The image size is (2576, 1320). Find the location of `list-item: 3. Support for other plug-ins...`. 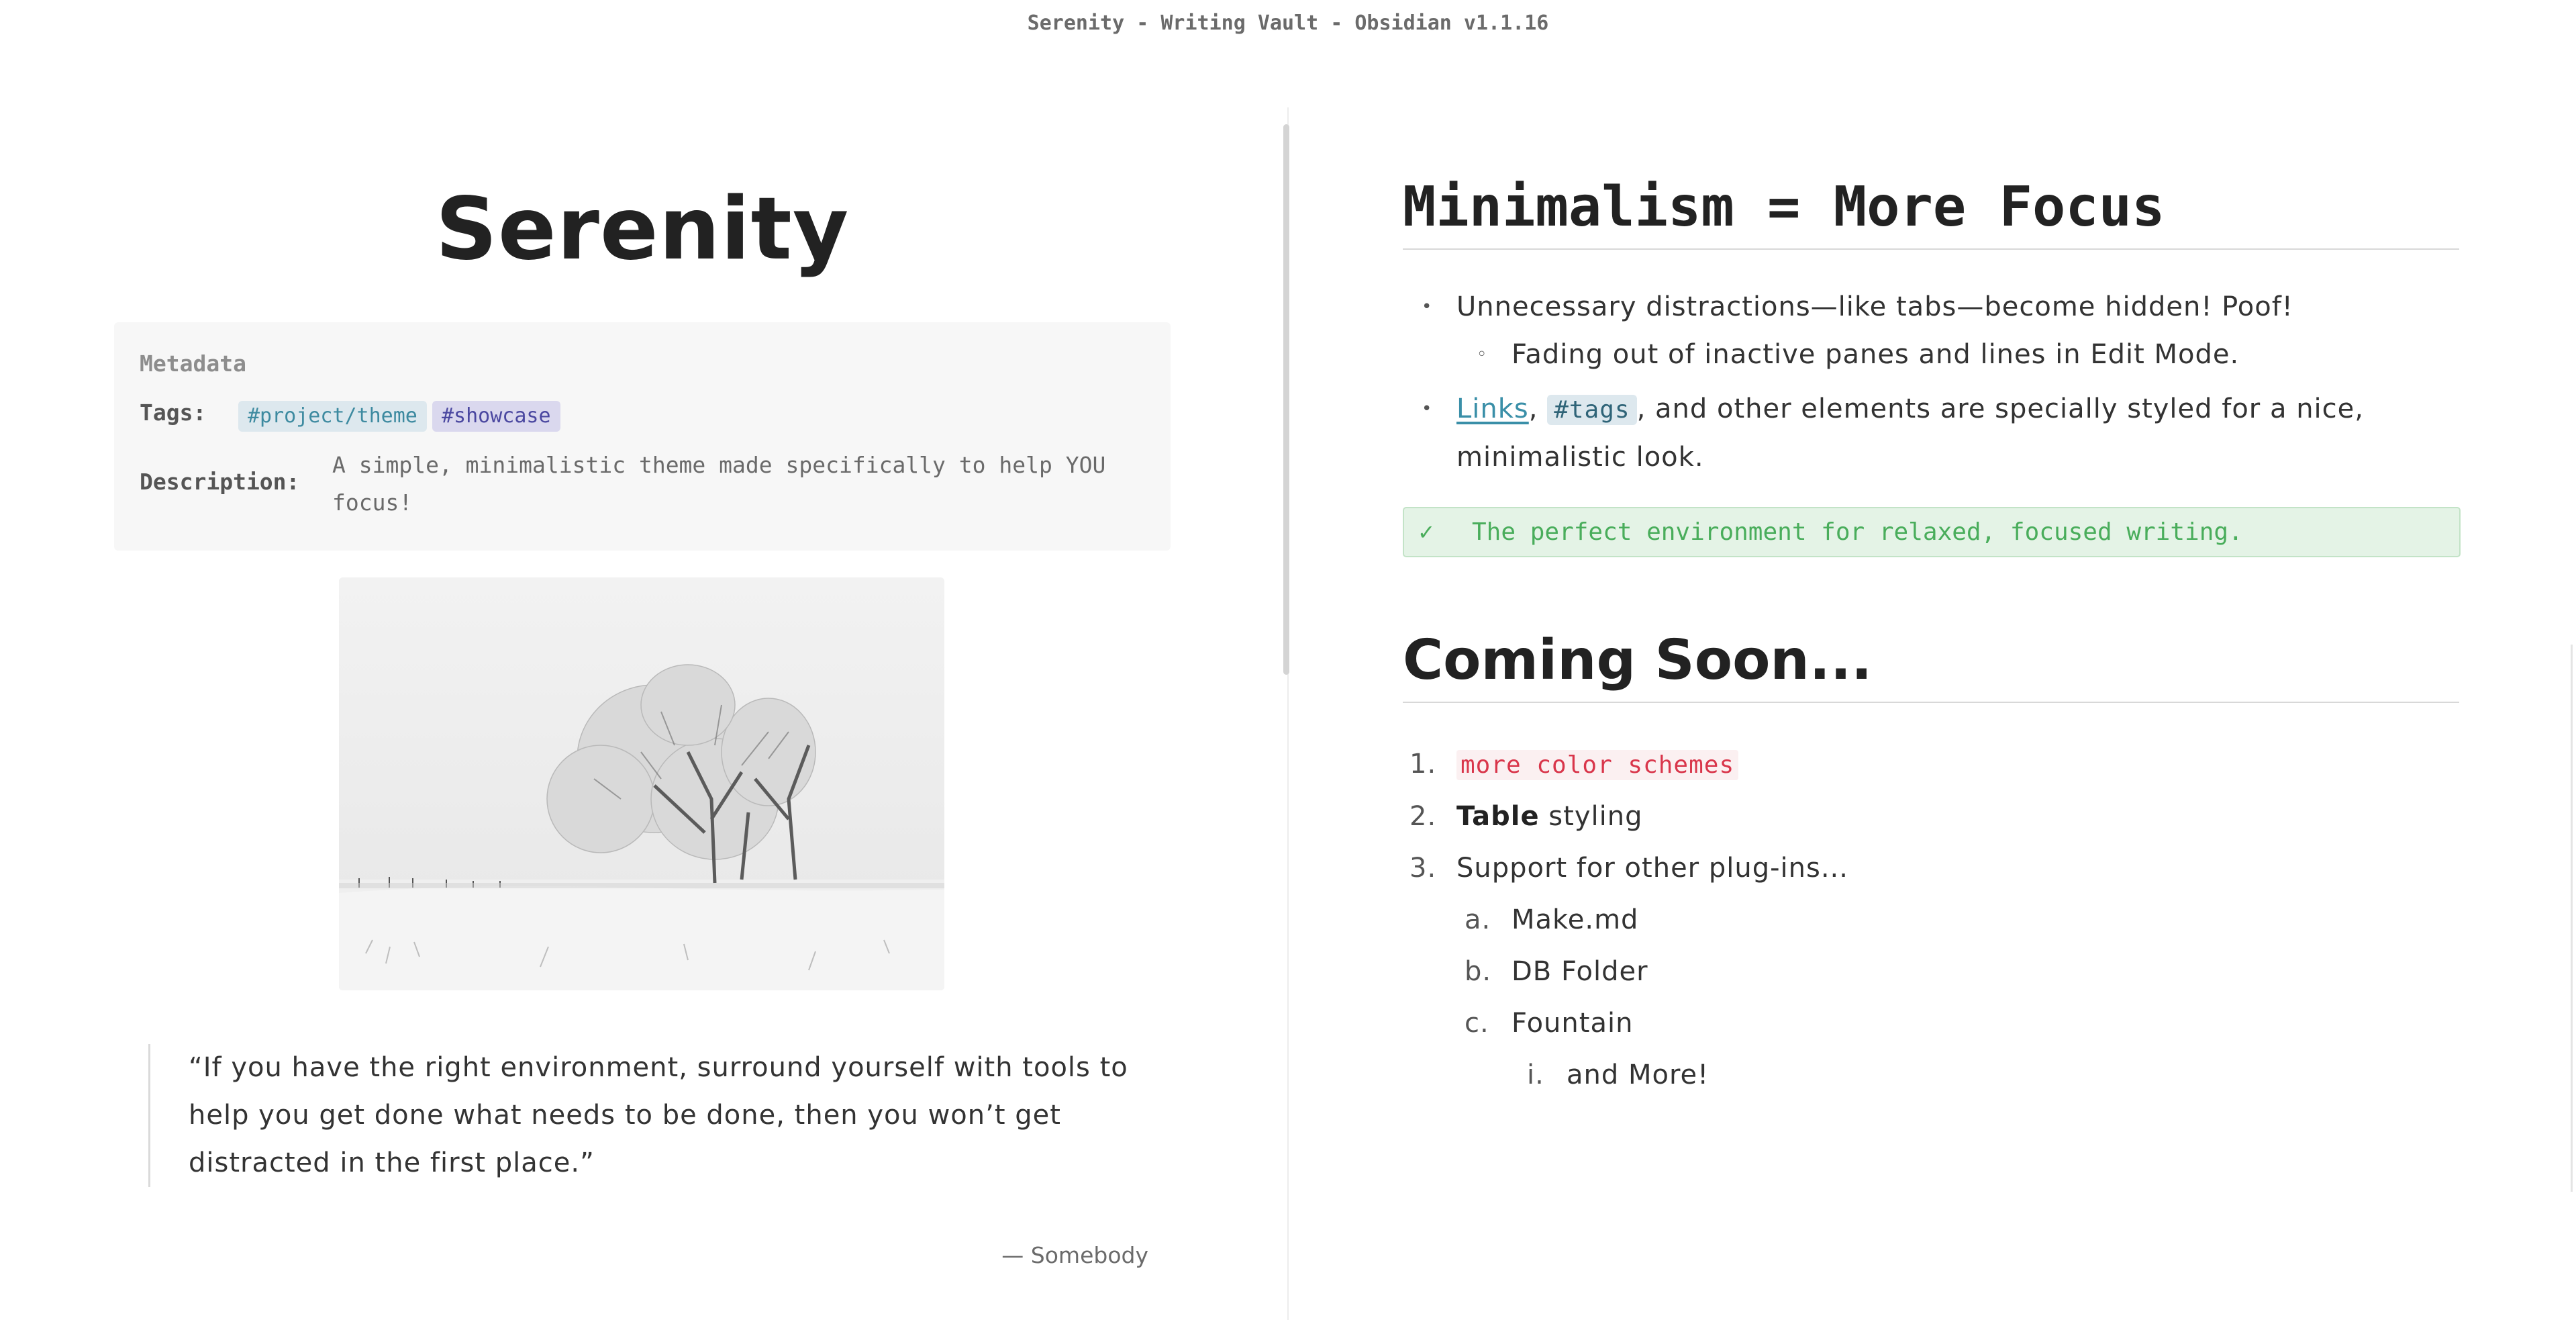

list-item: 3. Support for other plug-ins... is located at coordinates (1933, 869).